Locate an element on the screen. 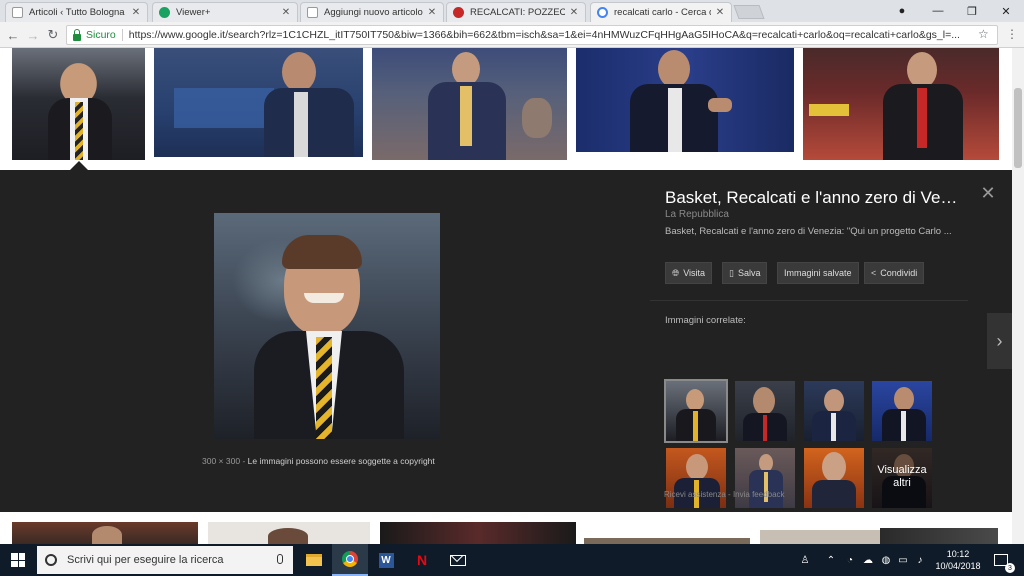  search-placeholder: Scrivi qui per eseguire la ricerca is located at coordinates (145, 560).